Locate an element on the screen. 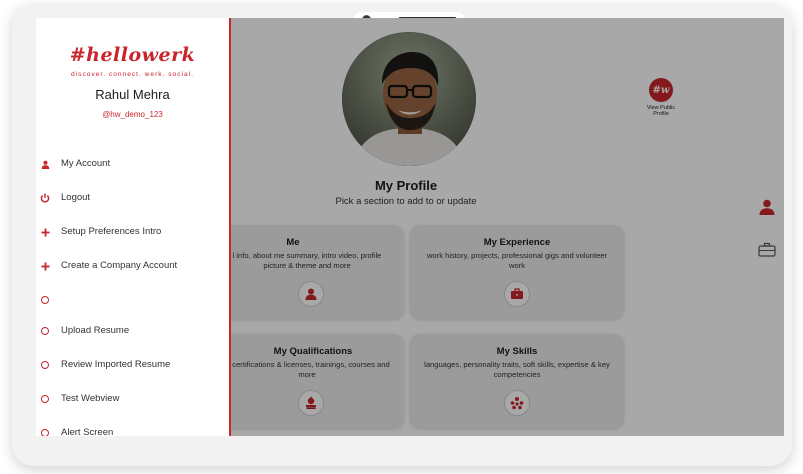  menu-item-alert-screen: Alert Screen is located at coordinates (132, 428).